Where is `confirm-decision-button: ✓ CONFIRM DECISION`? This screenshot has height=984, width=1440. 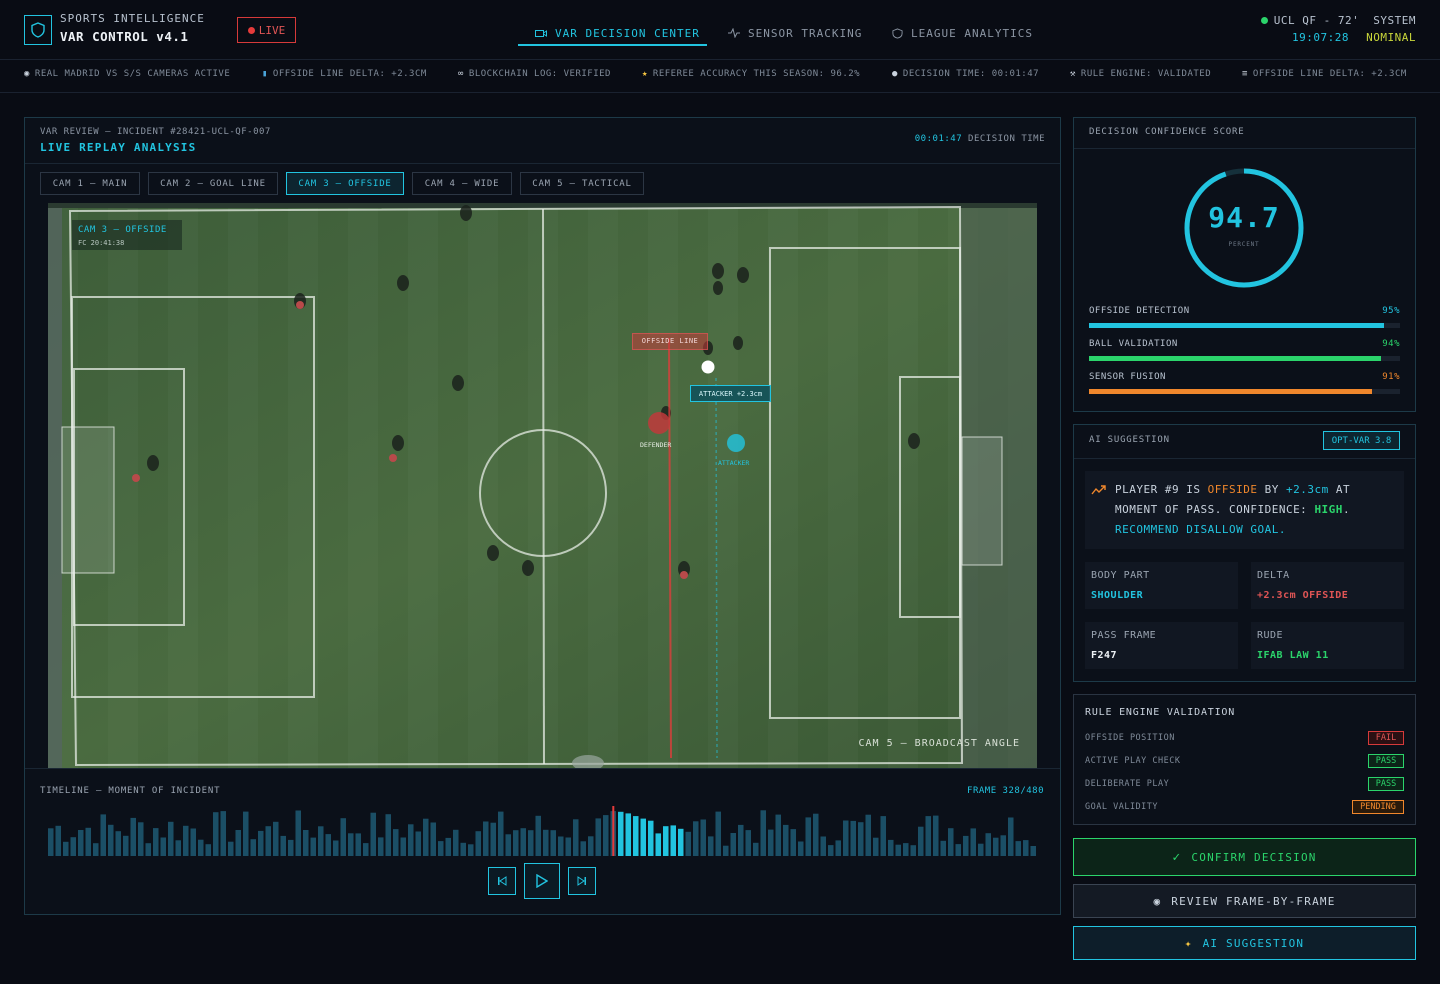 confirm-decision-button: ✓ CONFIRM DECISION is located at coordinates (1244, 857).